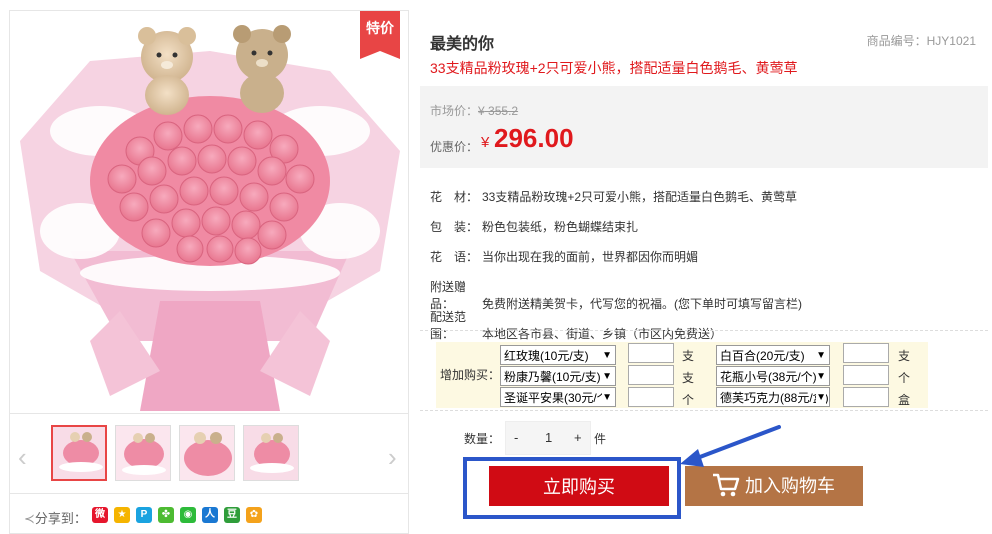 The width and height of the screenshot is (992, 534). What do you see at coordinates (534, 138) in the screenshot?
I see `sale-price-value: 296.00` at bounding box center [534, 138].